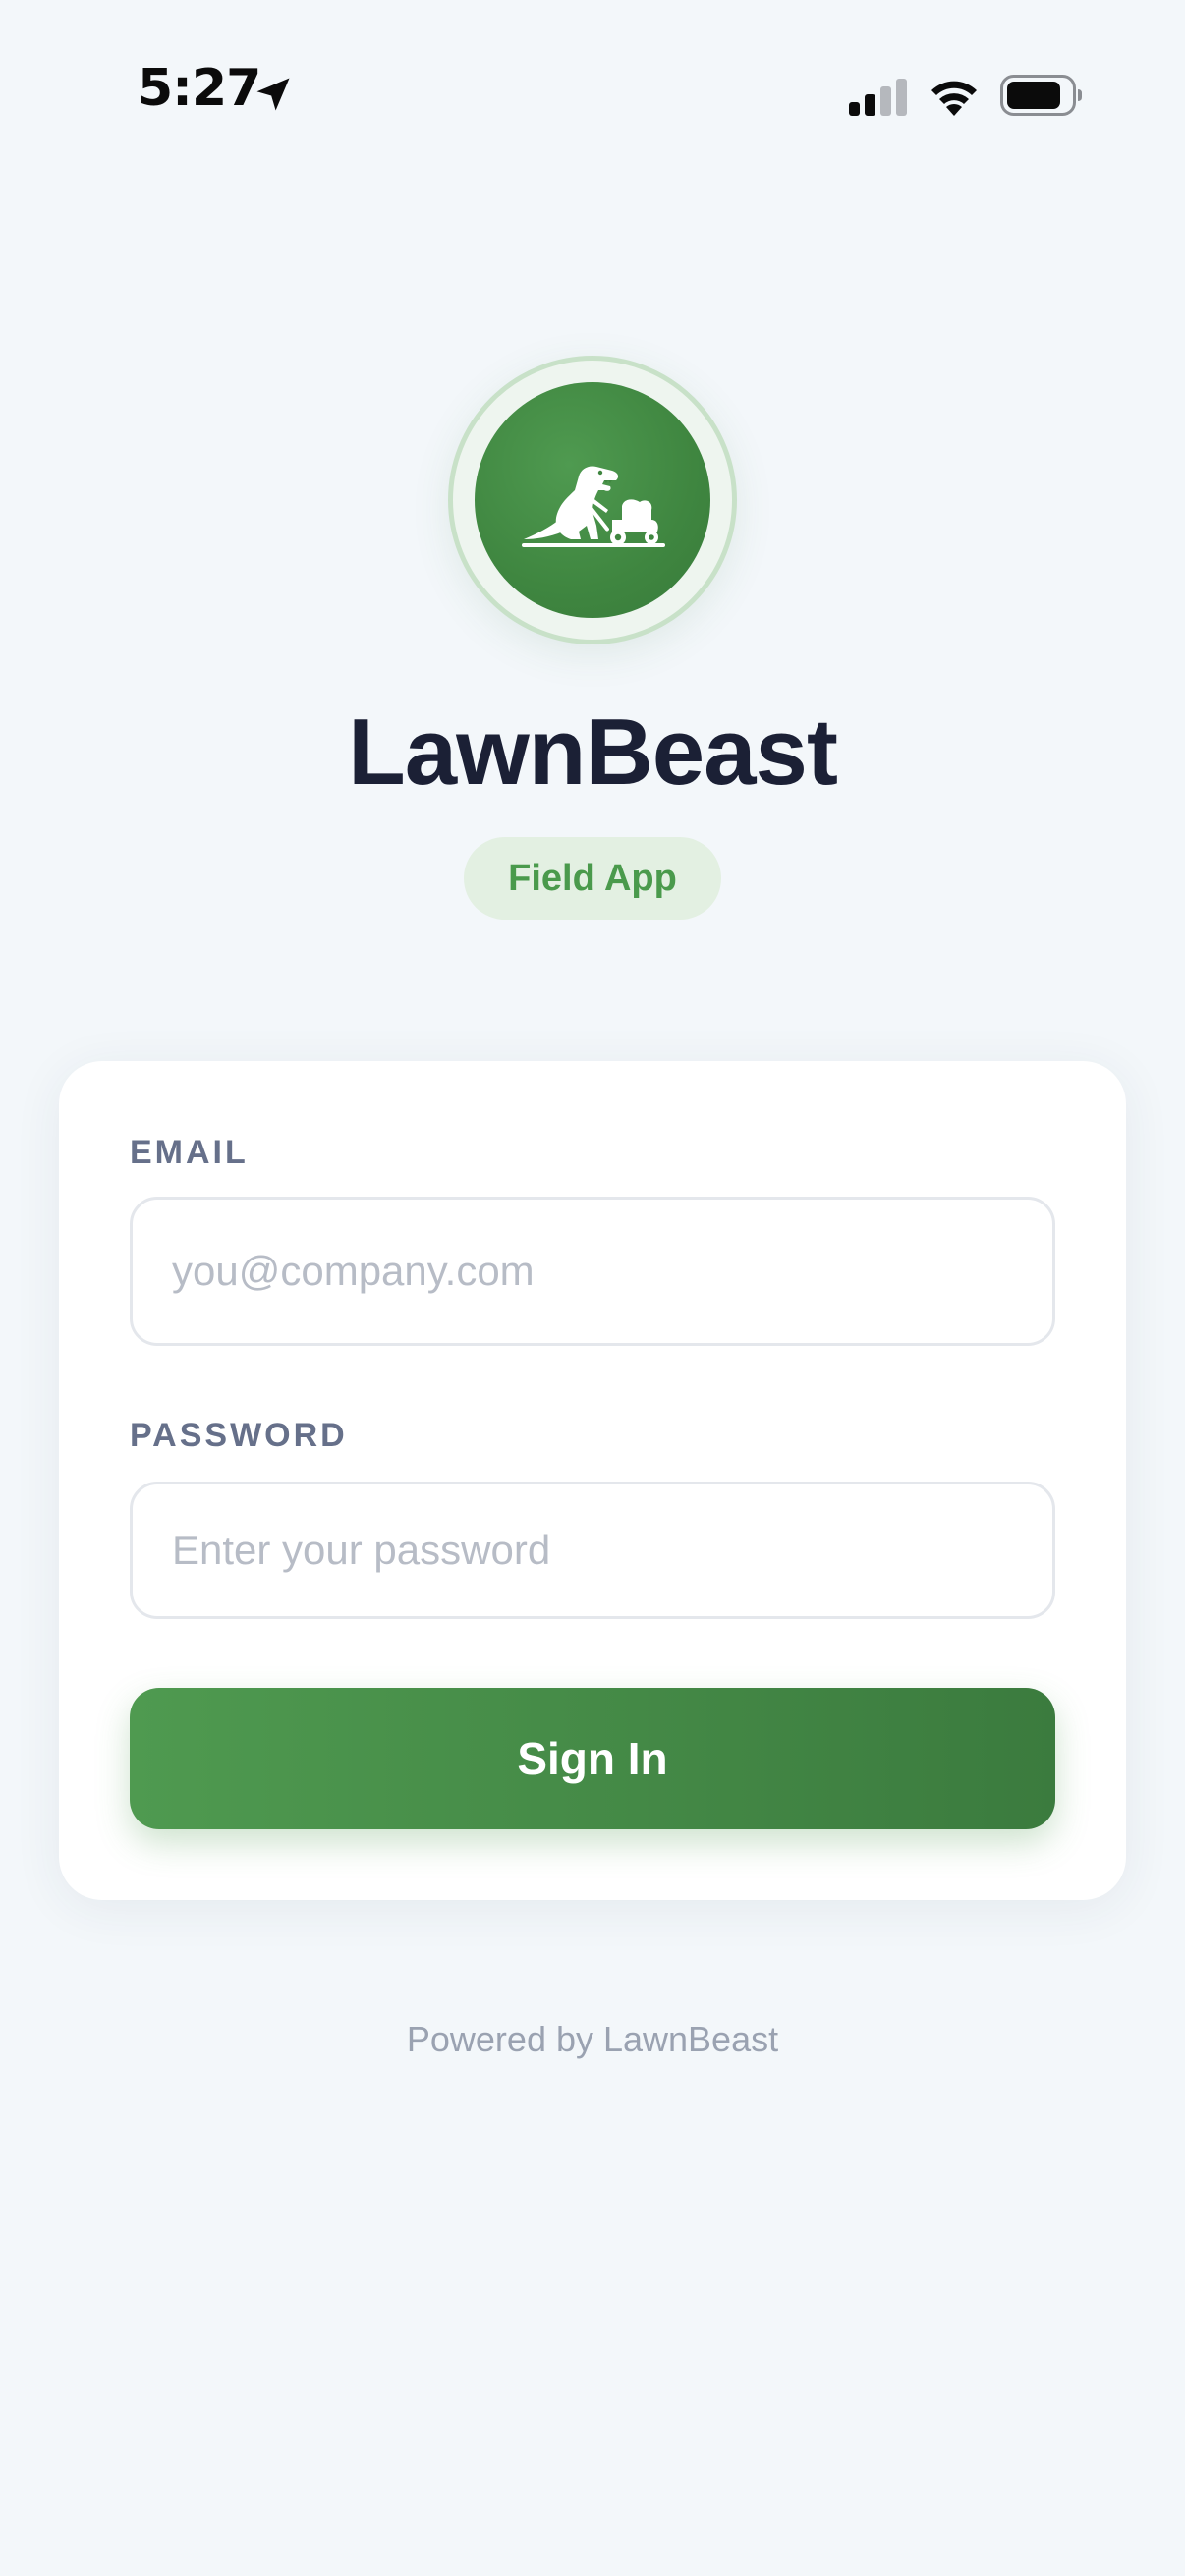 This screenshot has height=2576, width=1185. I want to click on sign-in-button: Sign In, so click(592, 1758).